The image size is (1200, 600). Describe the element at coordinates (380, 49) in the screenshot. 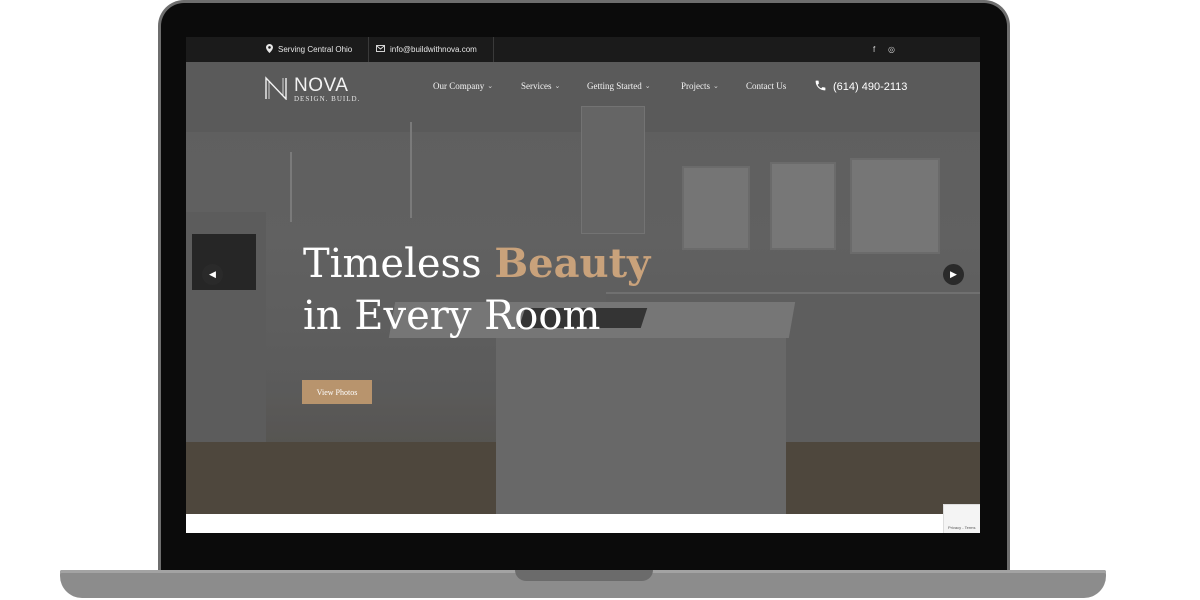

I see `envelope-icon` at that location.